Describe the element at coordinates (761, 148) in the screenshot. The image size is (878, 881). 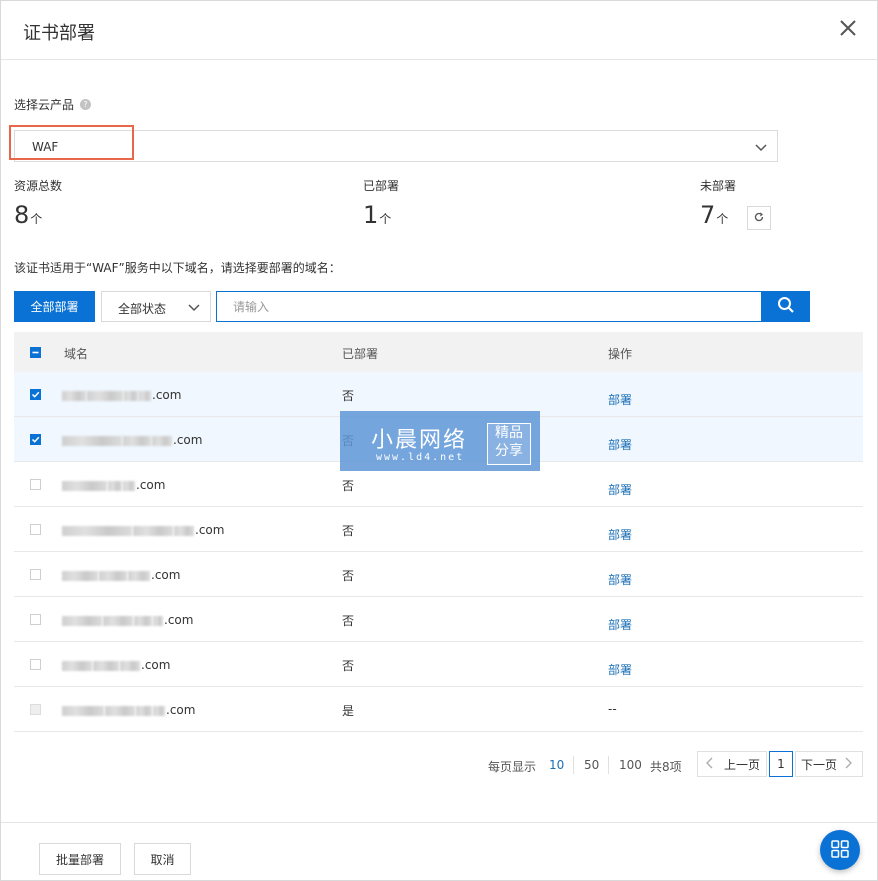
I see `chevron-down-icon` at that location.